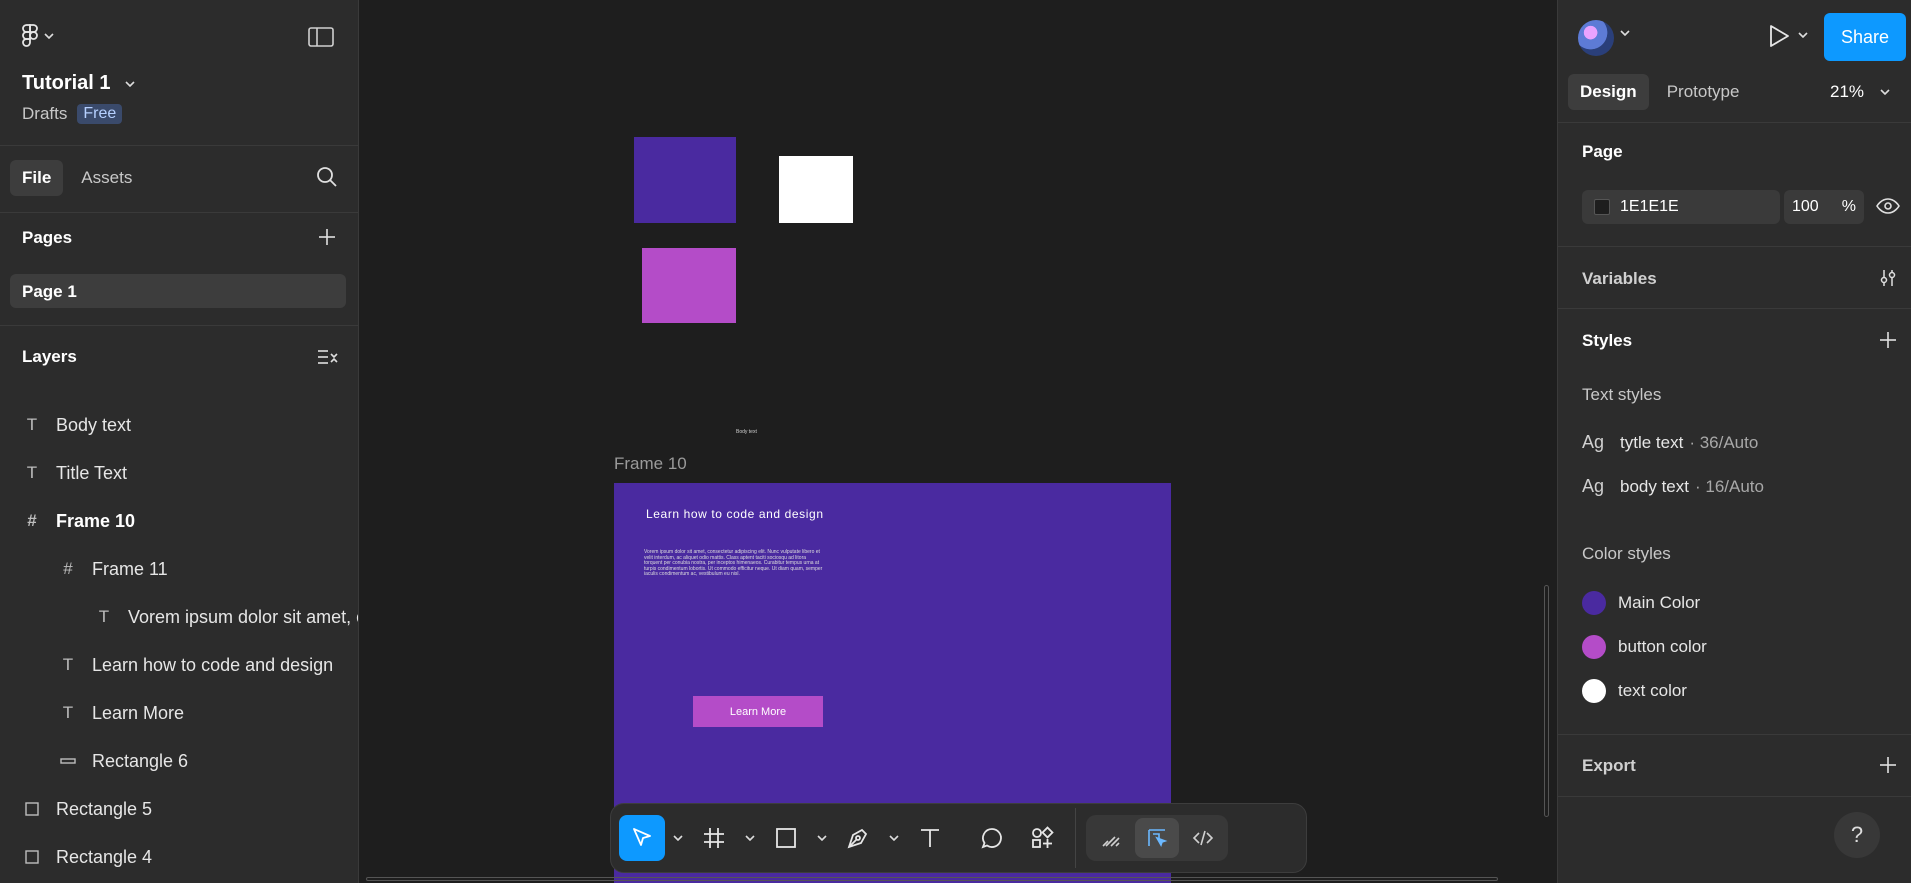 The height and width of the screenshot is (883, 1911). I want to click on horizontal-scrollbar, so click(932, 879).